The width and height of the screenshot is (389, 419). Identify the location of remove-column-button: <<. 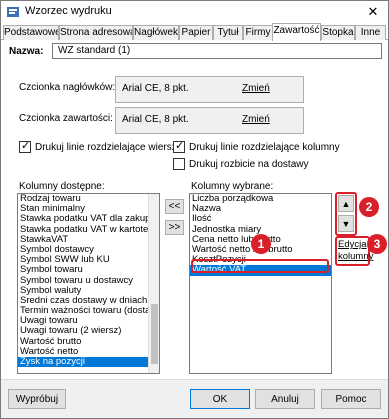
(174, 206).